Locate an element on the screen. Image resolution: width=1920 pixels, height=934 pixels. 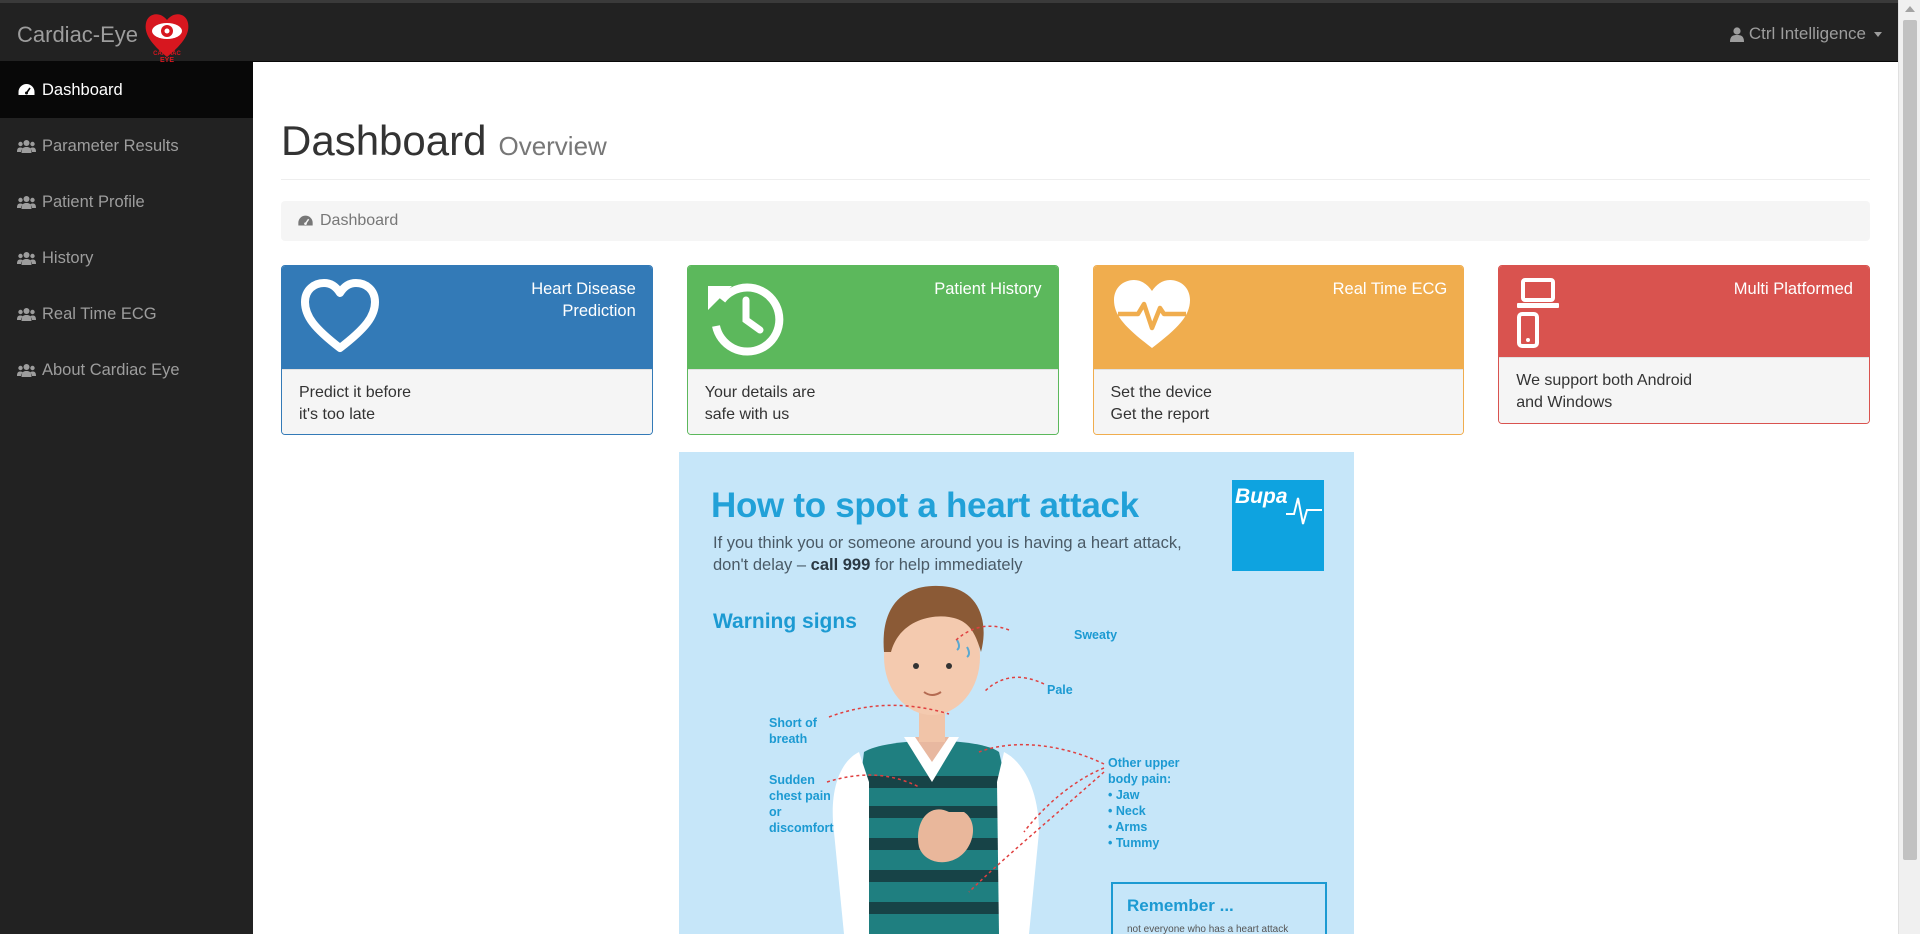
scroll-thumb is located at coordinates (1910, 440).